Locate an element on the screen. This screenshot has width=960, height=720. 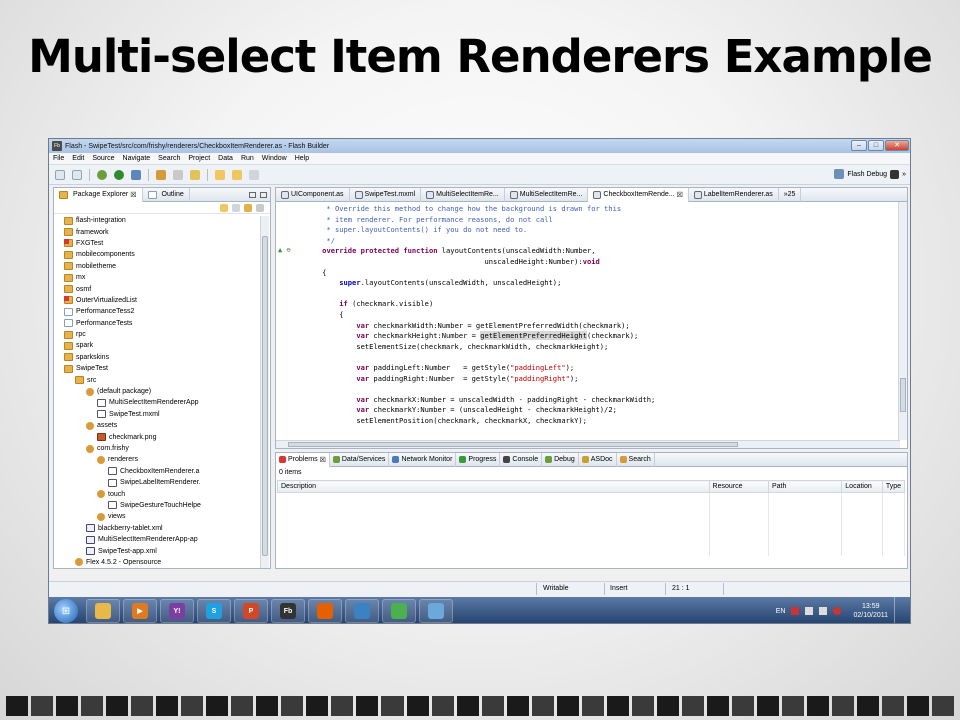
menu-file: File is located at coordinates (58, 158).